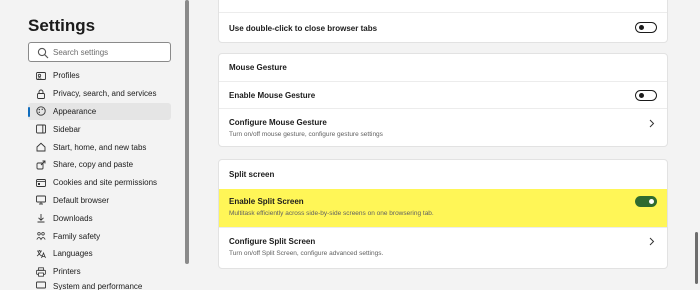 The image size is (700, 290). Describe the element at coordinates (696, 258) in the screenshot. I see `content-scrollbar` at that location.